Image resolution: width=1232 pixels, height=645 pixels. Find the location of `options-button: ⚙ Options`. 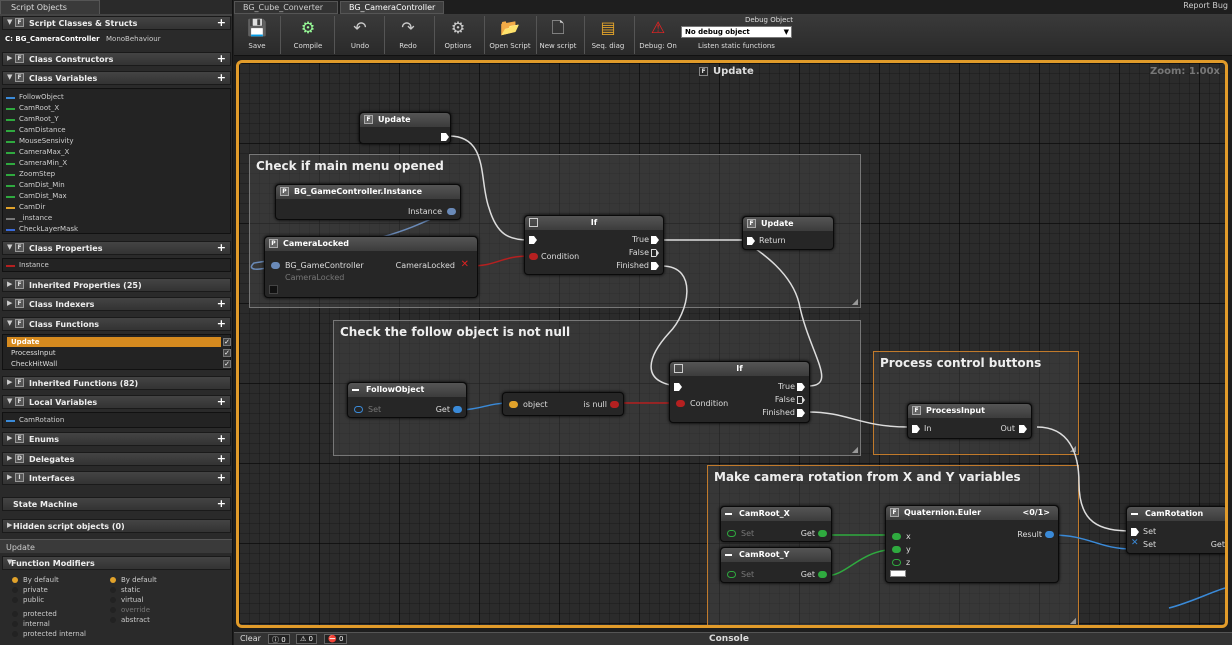

options-button: ⚙ Options is located at coordinates (458, 35).